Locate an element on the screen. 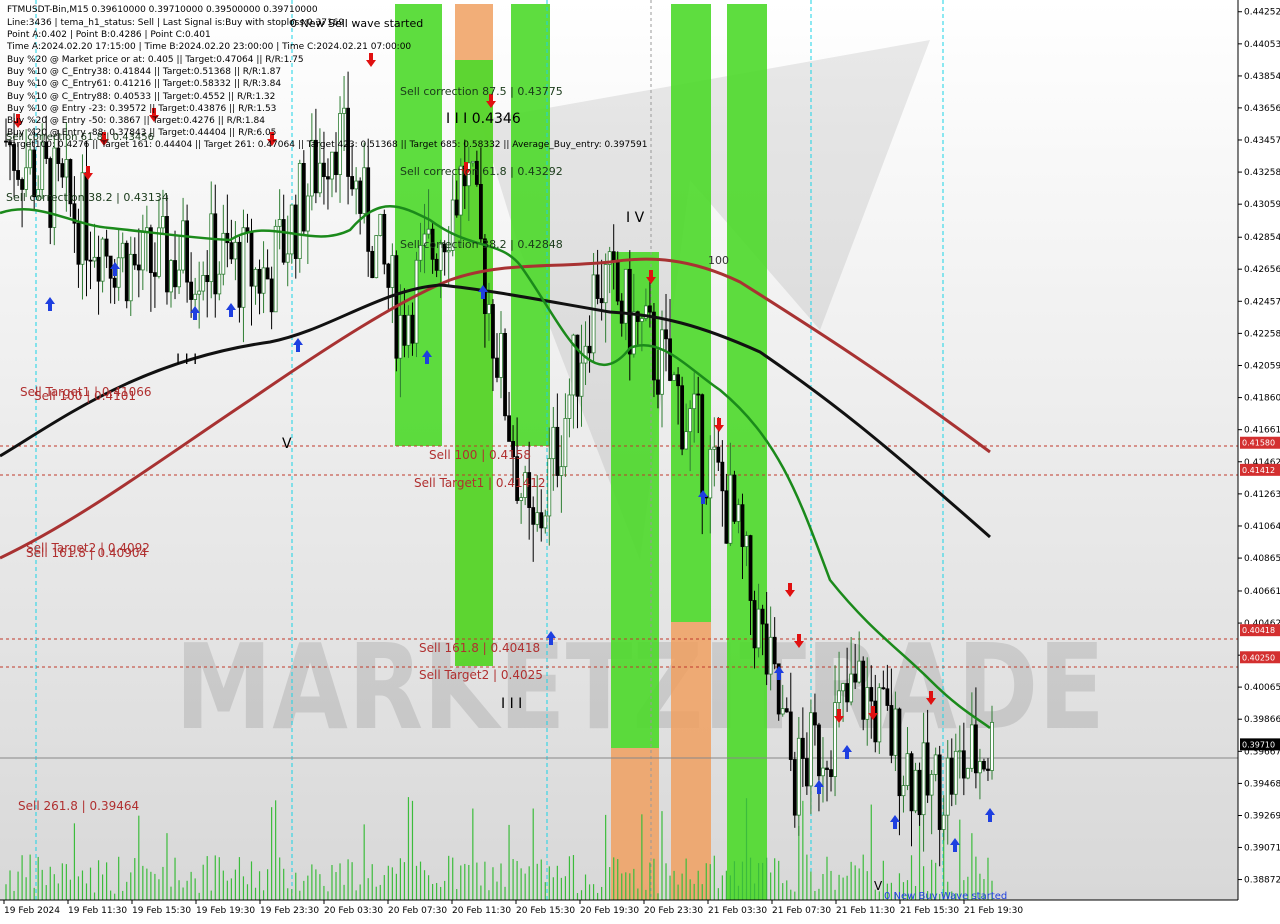 The image size is (1280, 924). sell-level-label: Sell 161.8 | 0.40418 is located at coordinates (479, 648).